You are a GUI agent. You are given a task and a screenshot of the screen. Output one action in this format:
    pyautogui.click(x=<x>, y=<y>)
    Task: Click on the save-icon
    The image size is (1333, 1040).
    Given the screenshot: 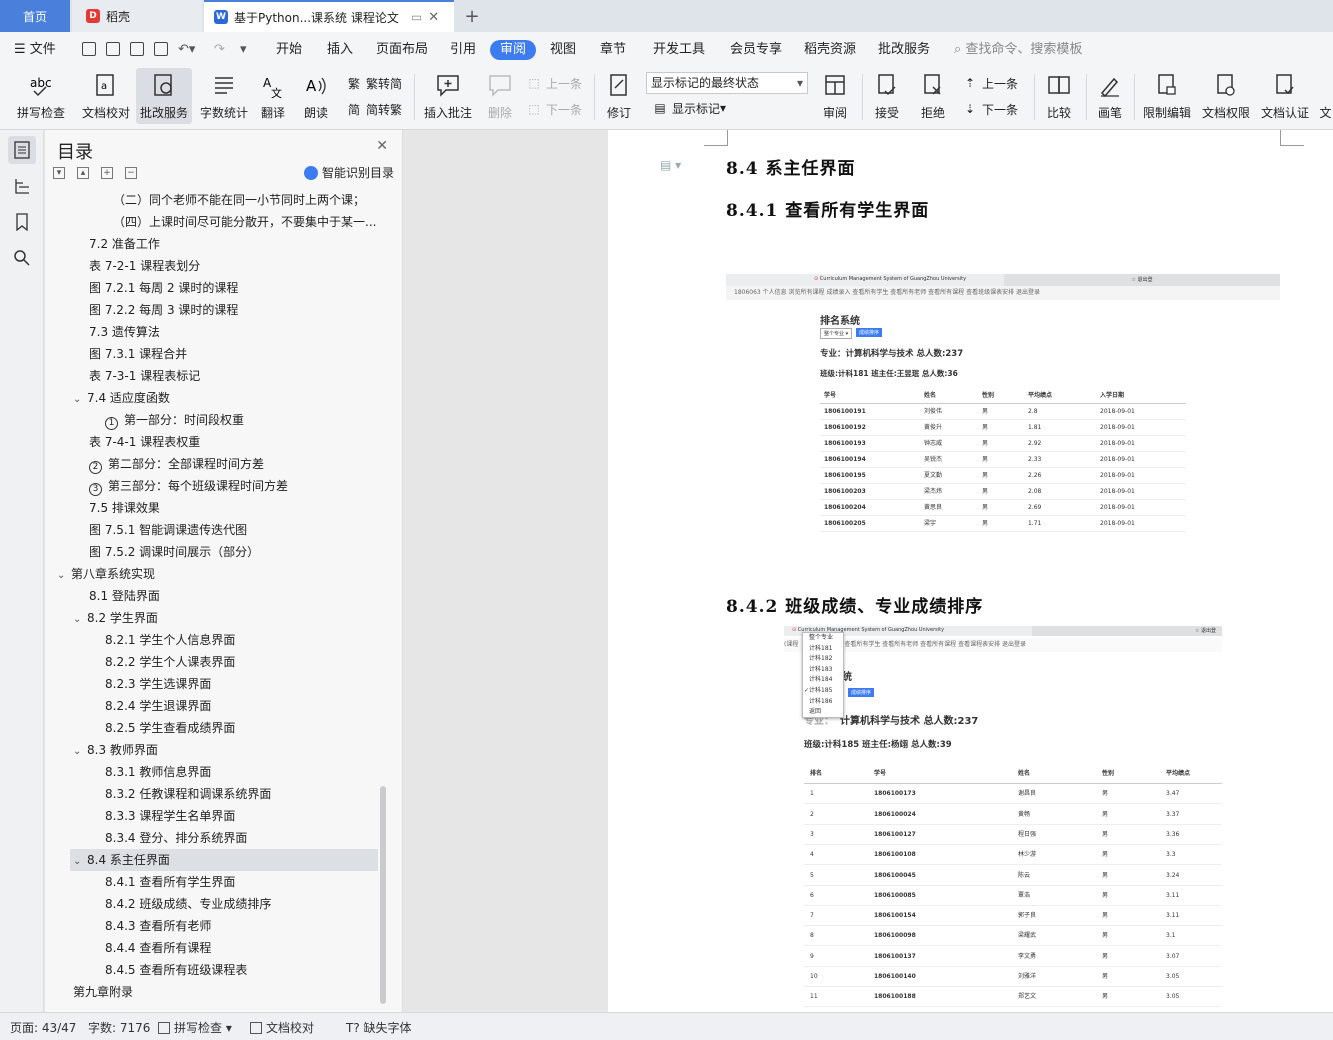 What is the action you would take?
    pyautogui.click(x=89, y=49)
    